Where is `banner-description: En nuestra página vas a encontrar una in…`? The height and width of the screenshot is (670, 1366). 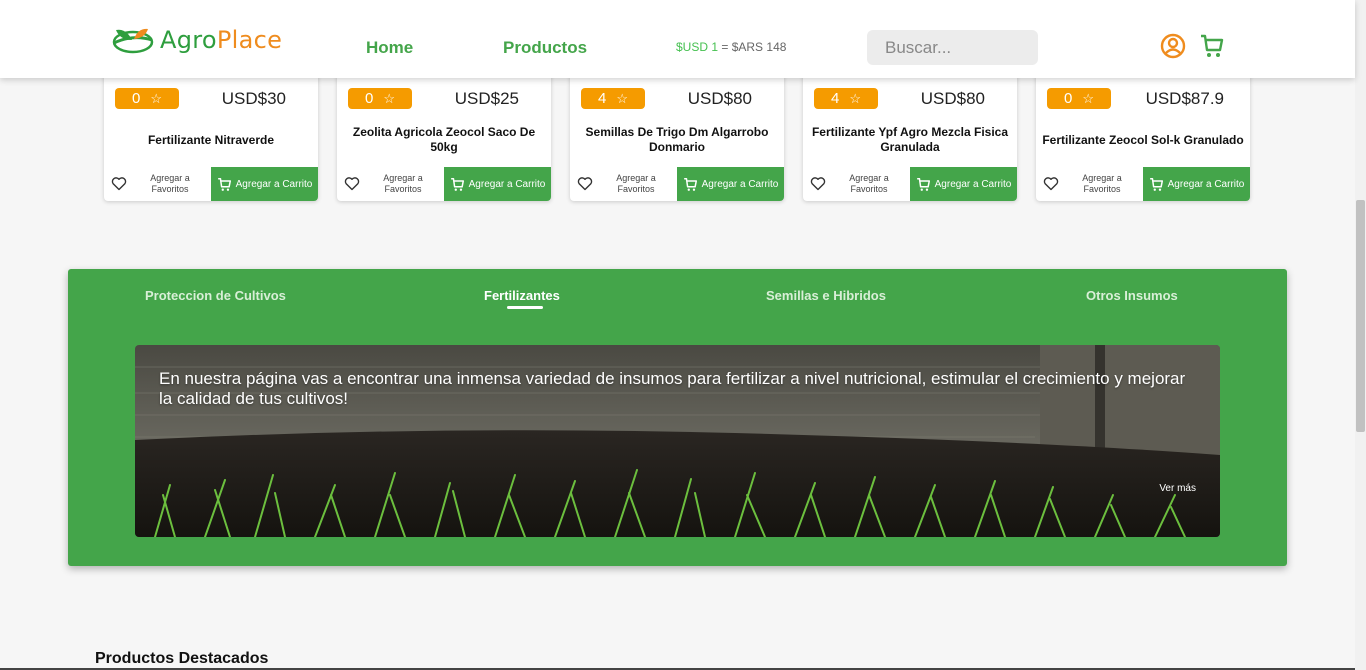 banner-description: En nuestra página vas a encontrar una in… is located at coordinates (672, 388).